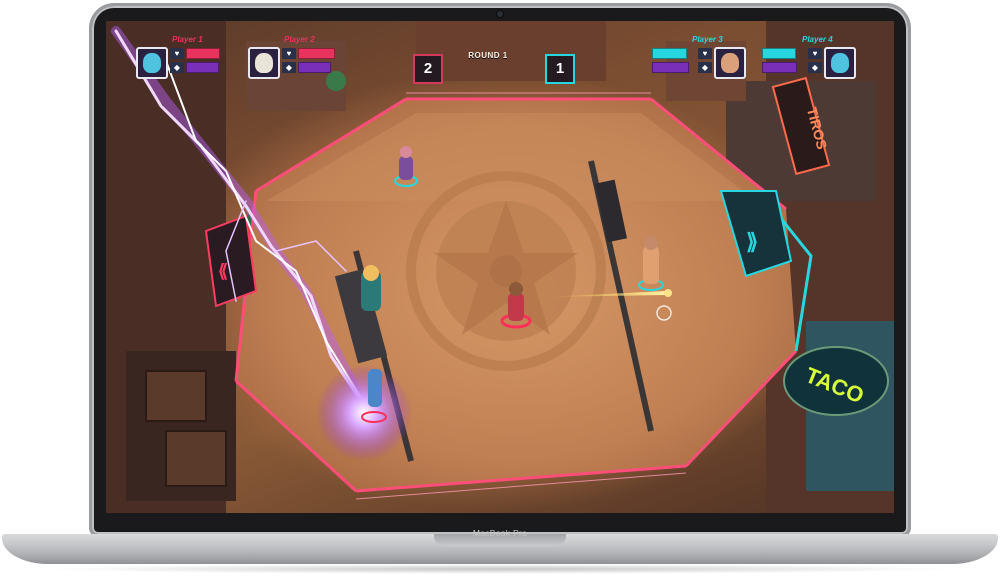 The width and height of the screenshot is (1000, 585). Describe the element at coordinates (203, 53) in the screenshot. I see `player1-health-bar` at that location.